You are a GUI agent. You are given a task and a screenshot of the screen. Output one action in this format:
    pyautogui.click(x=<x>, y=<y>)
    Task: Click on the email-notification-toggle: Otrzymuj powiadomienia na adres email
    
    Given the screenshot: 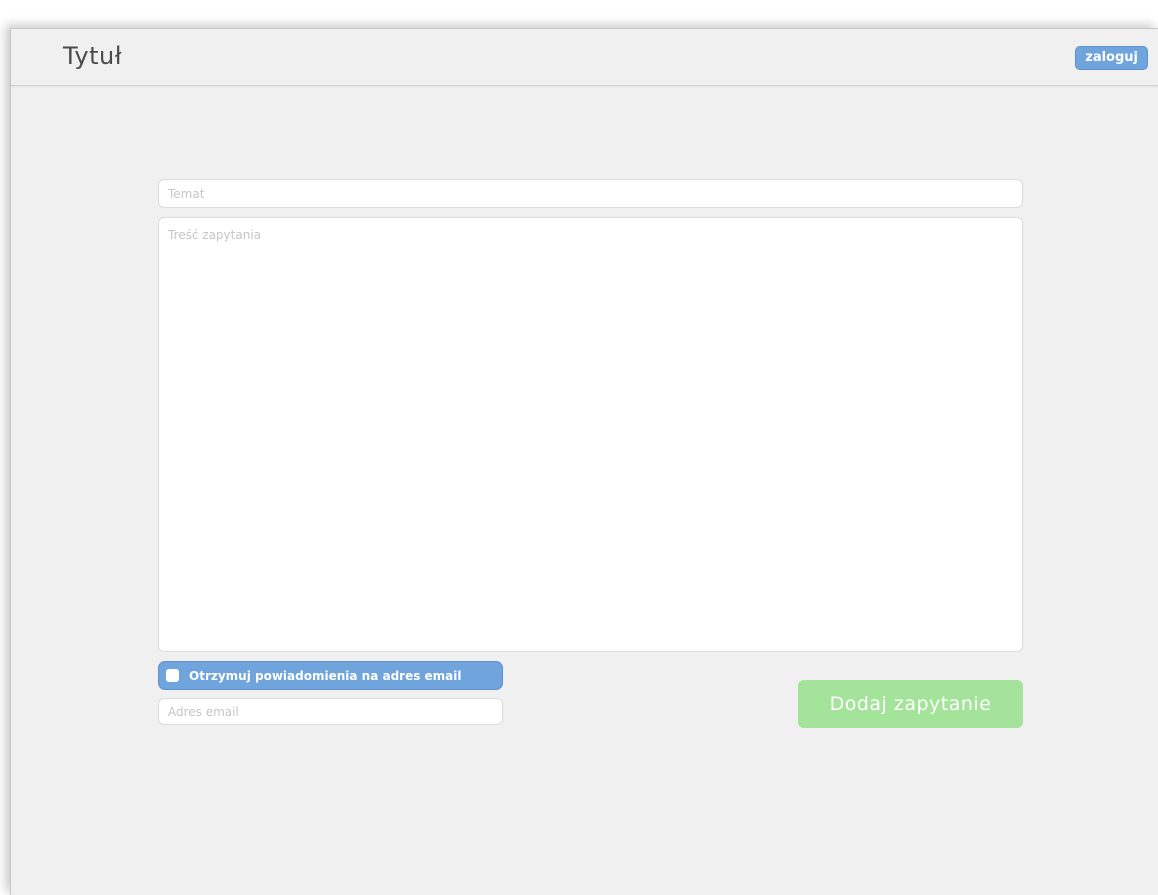 What is the action you would take?
    pyautogui.click(x=330, y=675)
    